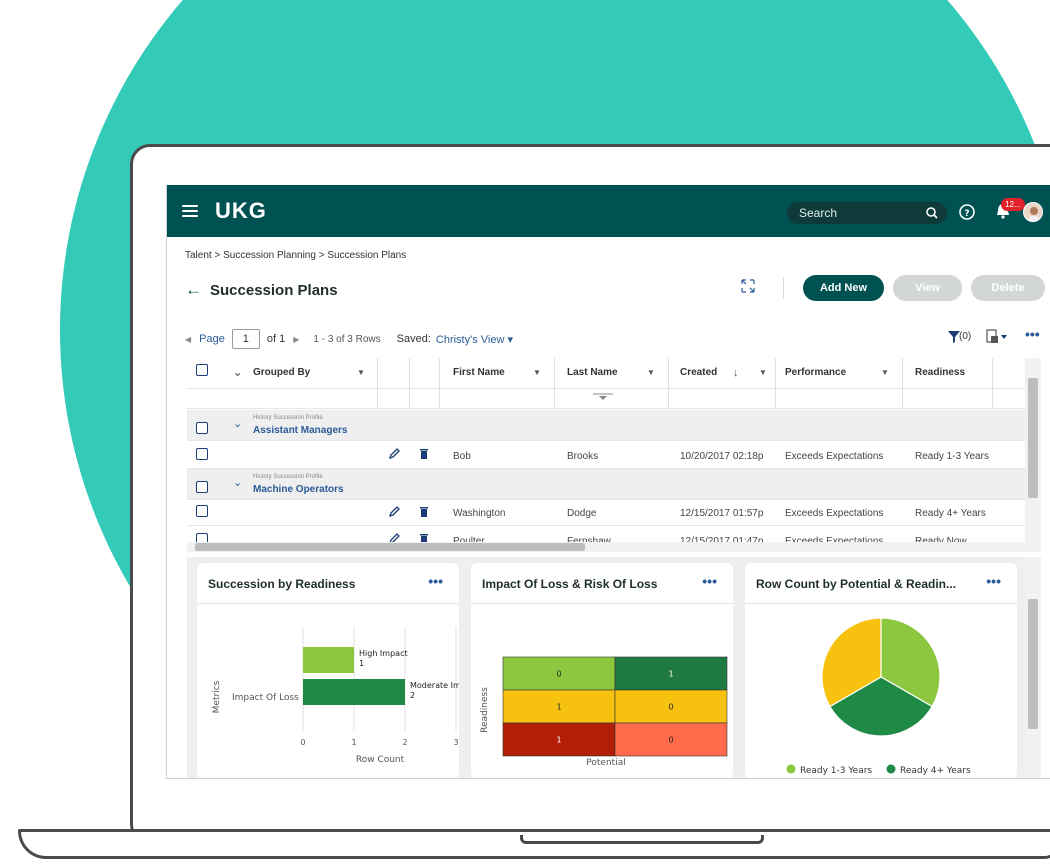 The width and height of the screenshot is (1050, 864). I want to click on select-all-checkbox, so click(202, 370).